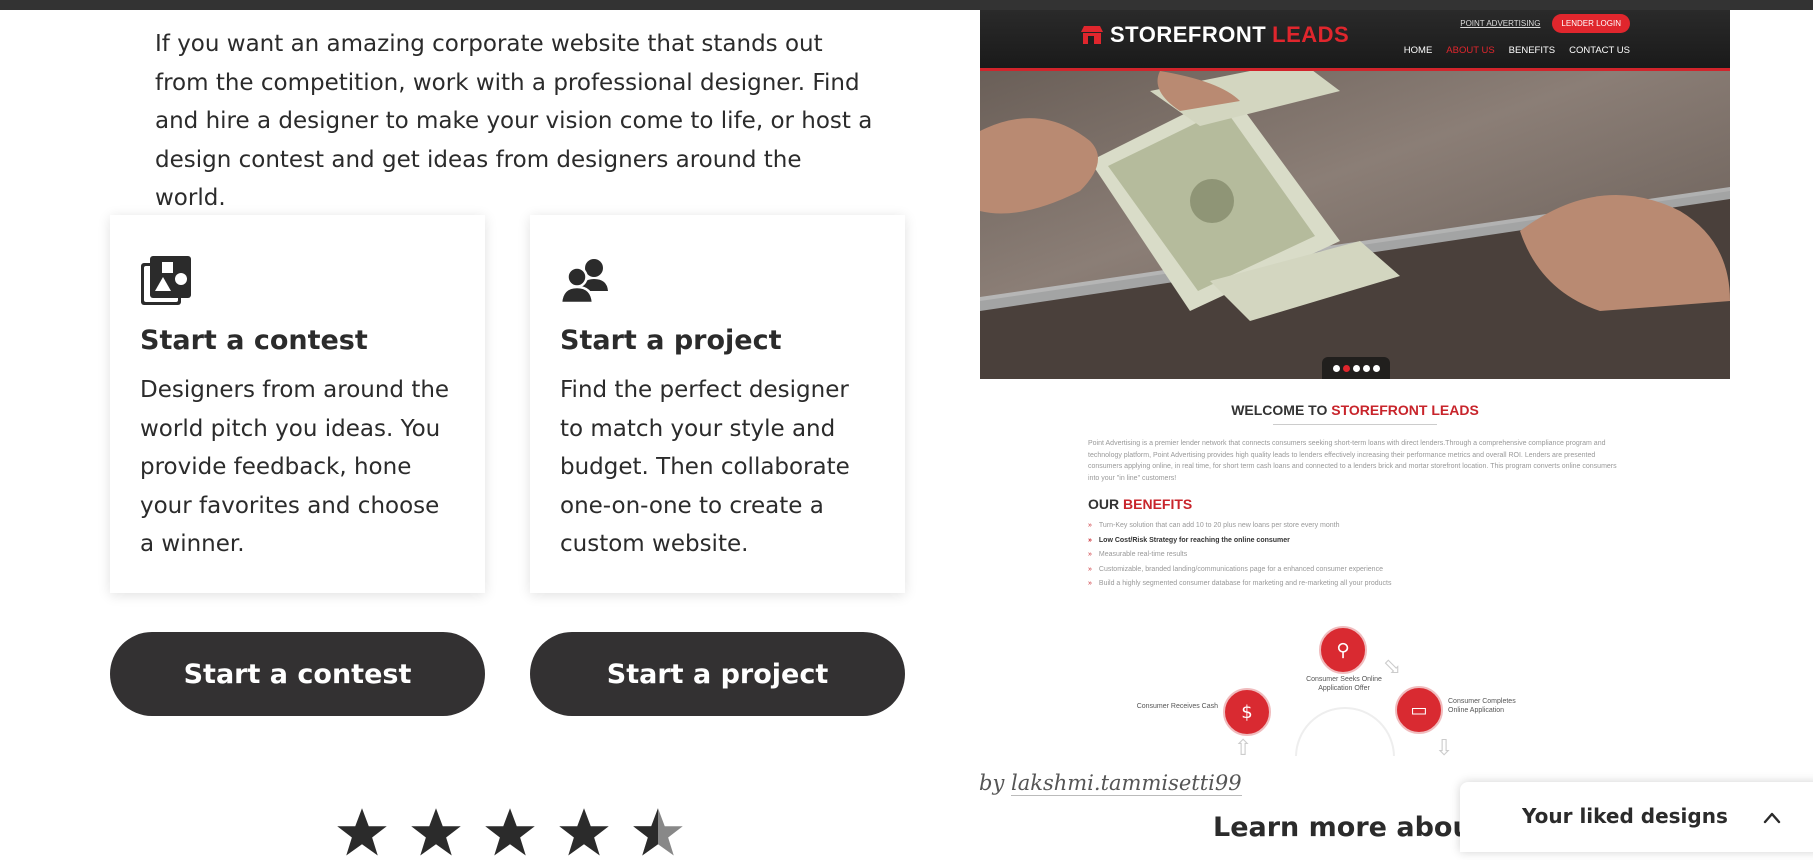  What do you see at coordinates (1279, 410) in the screenshot?
I see `mock-welcome-prefix: WELCOME TO` at bounding box center [1279, 410].